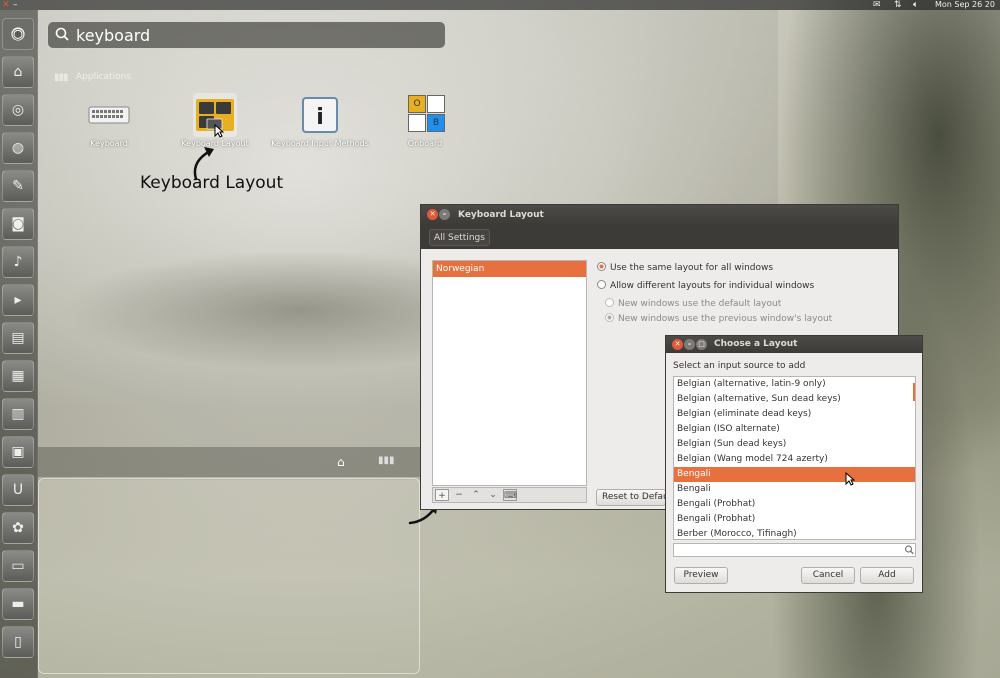 Image resolution: width=1000 pixels, height=678 pixels. I want to click on app-label: Keyboard Input Methods, so click(320, 143).